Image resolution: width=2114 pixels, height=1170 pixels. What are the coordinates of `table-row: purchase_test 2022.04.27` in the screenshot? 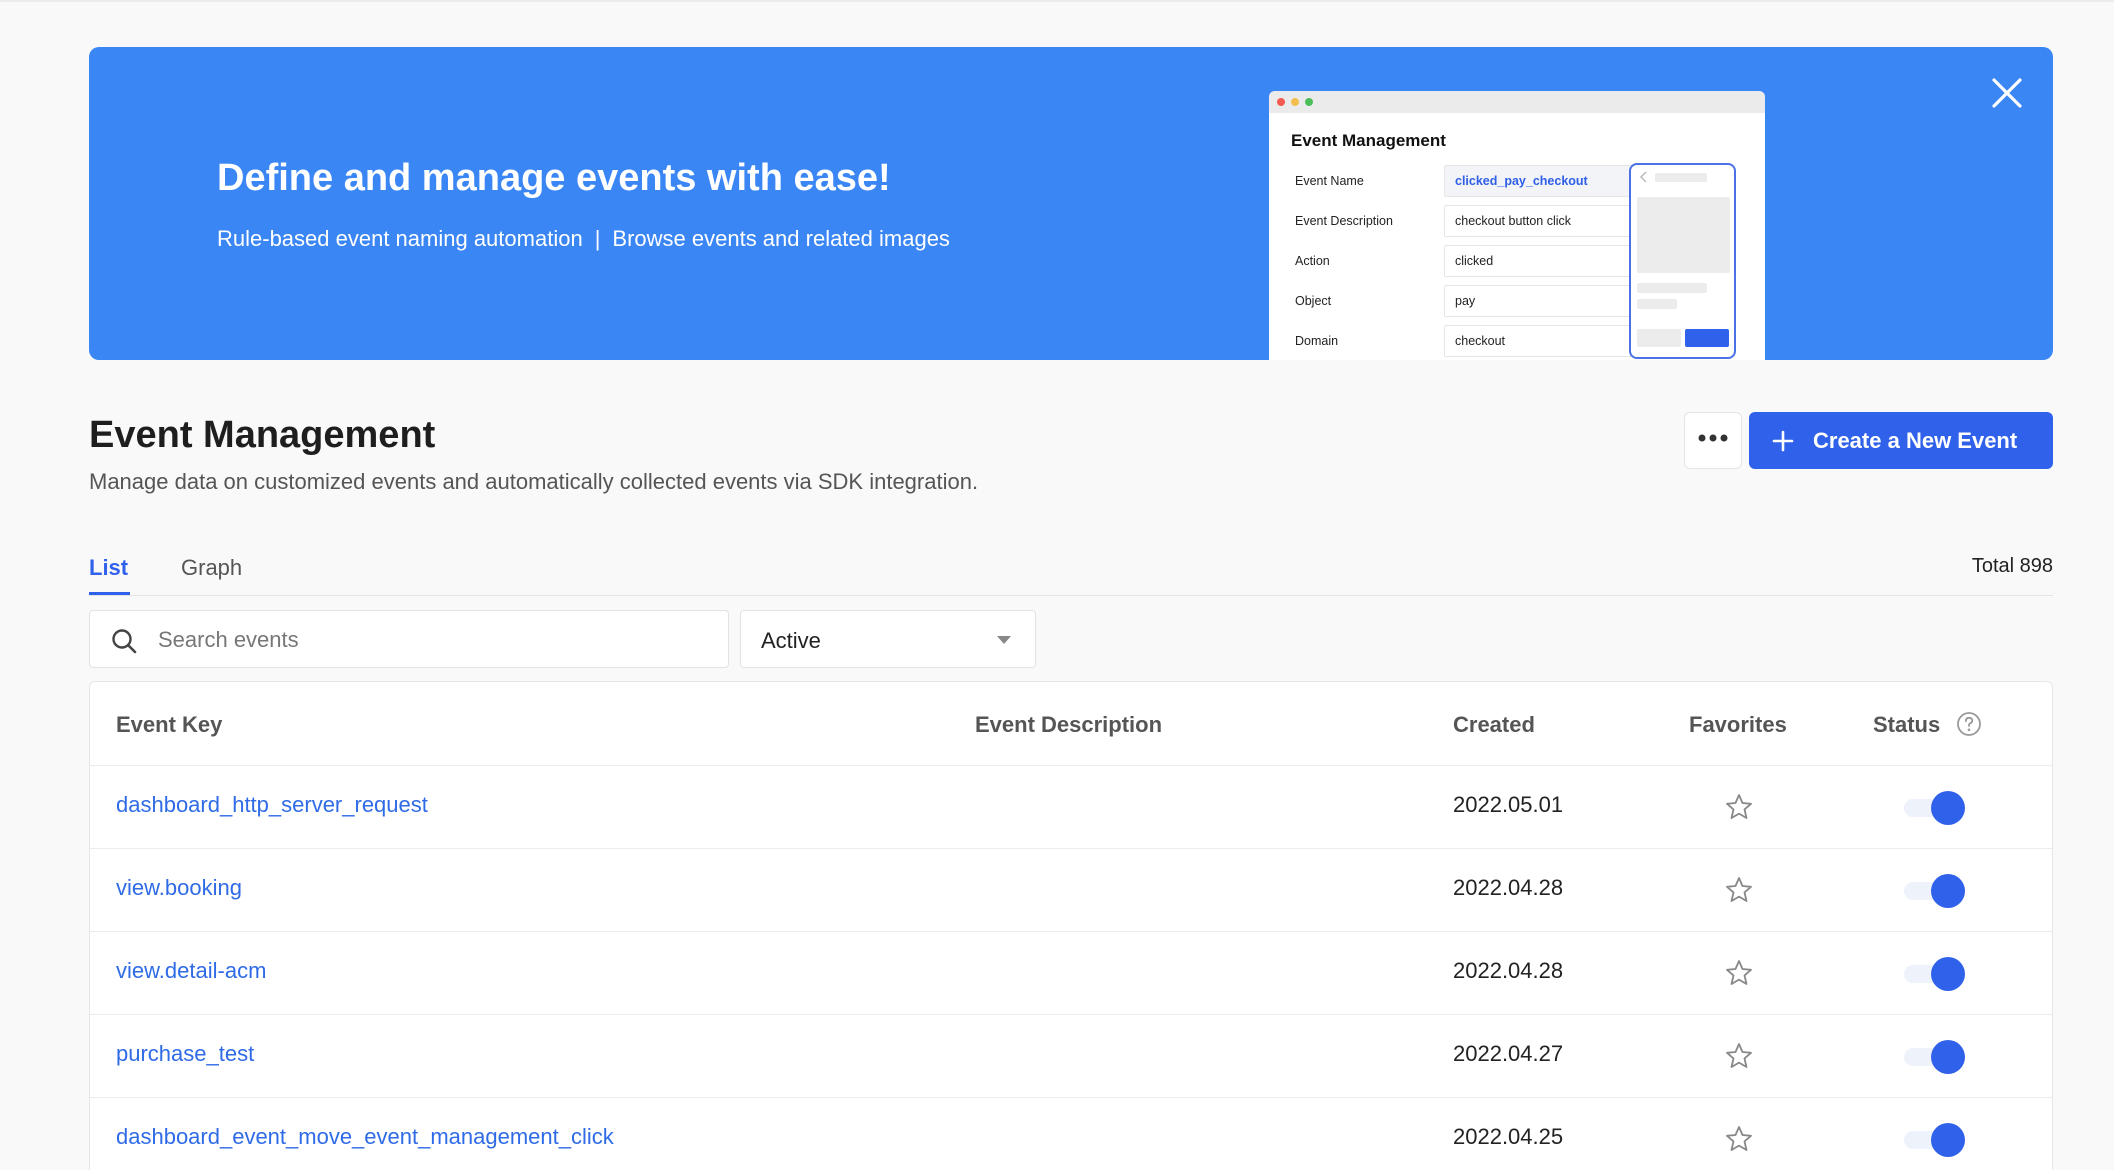 It's located at (1071, 1055).